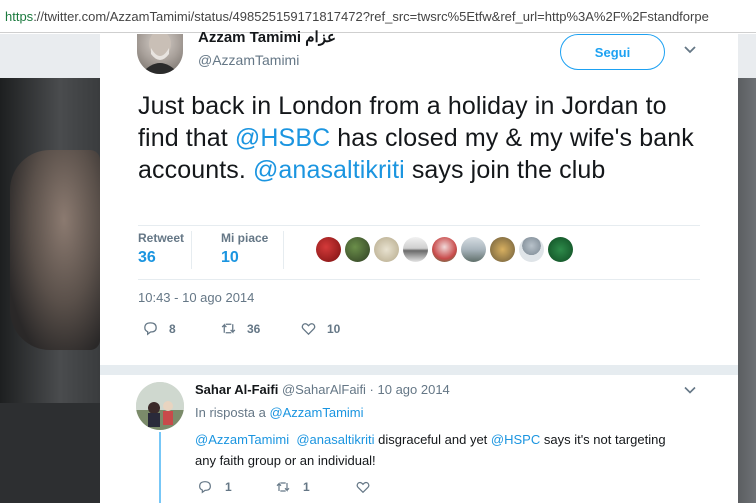  What do you see at coordinates (161, 238) in the screenshot?
I see `retweet-stat-label: Retweet` at bounding box center [161, 238].